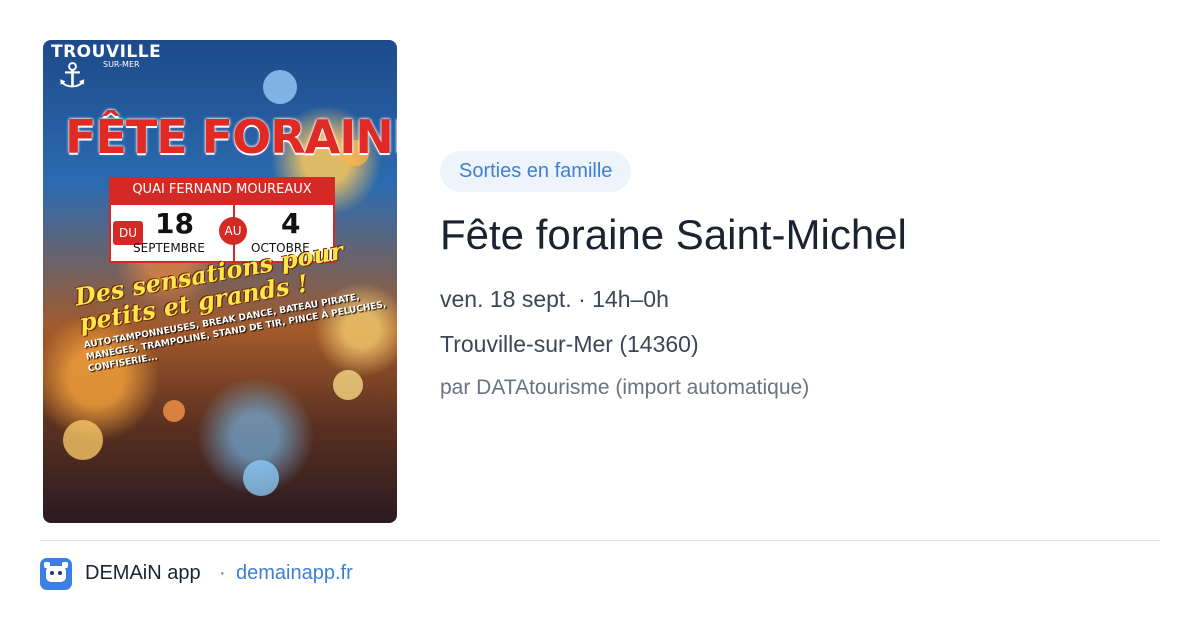 This screenshot has height=630, width=1200. What do you see at coordinates (56, 574) in the screenshot?
I see `app-logo-icon` at bounding box center [56, 574].